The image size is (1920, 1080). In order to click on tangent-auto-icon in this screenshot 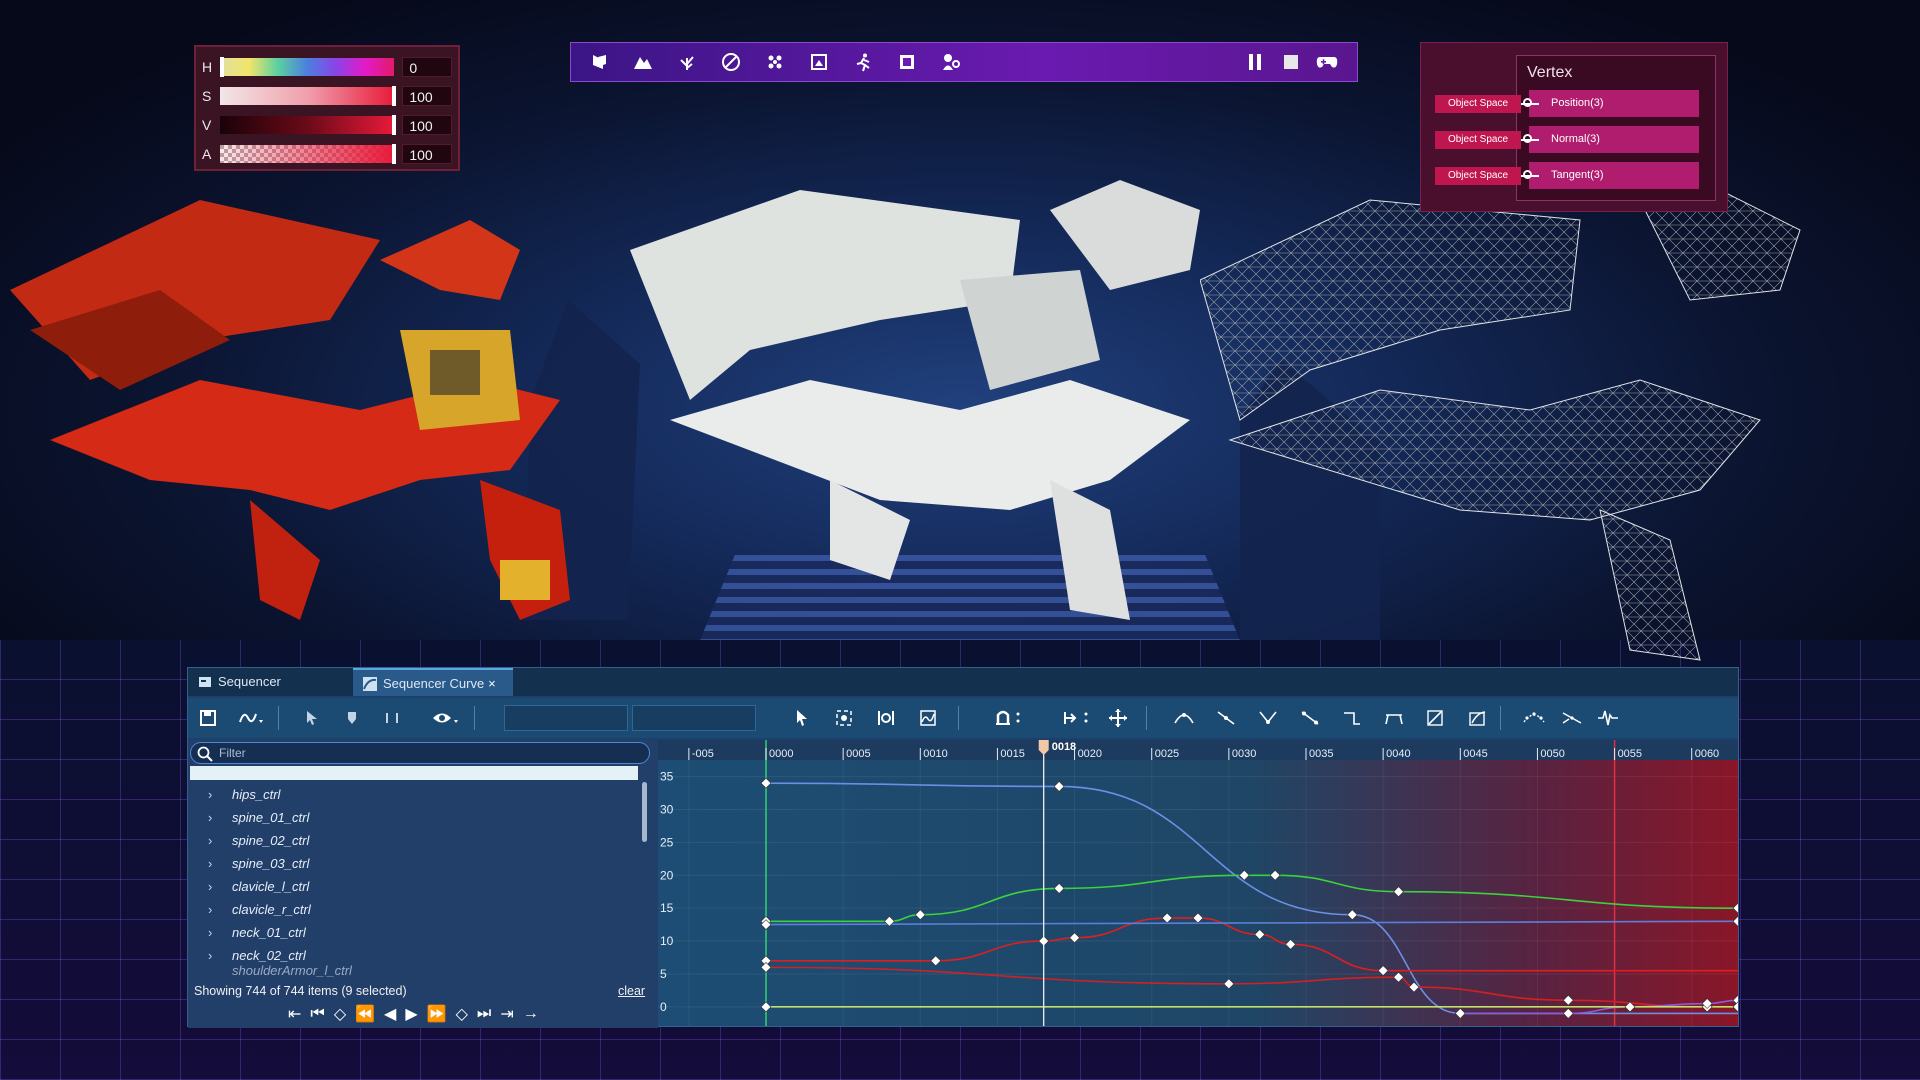, I will do `click(1184, 718)`.